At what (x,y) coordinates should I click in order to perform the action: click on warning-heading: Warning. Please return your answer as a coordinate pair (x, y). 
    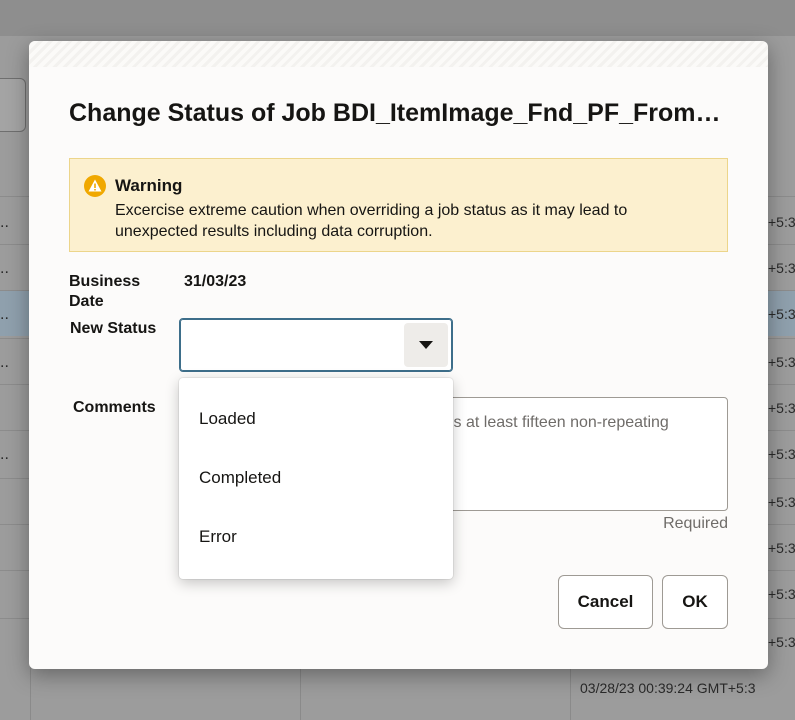
    Looking at the image, I should click on (149, 185).